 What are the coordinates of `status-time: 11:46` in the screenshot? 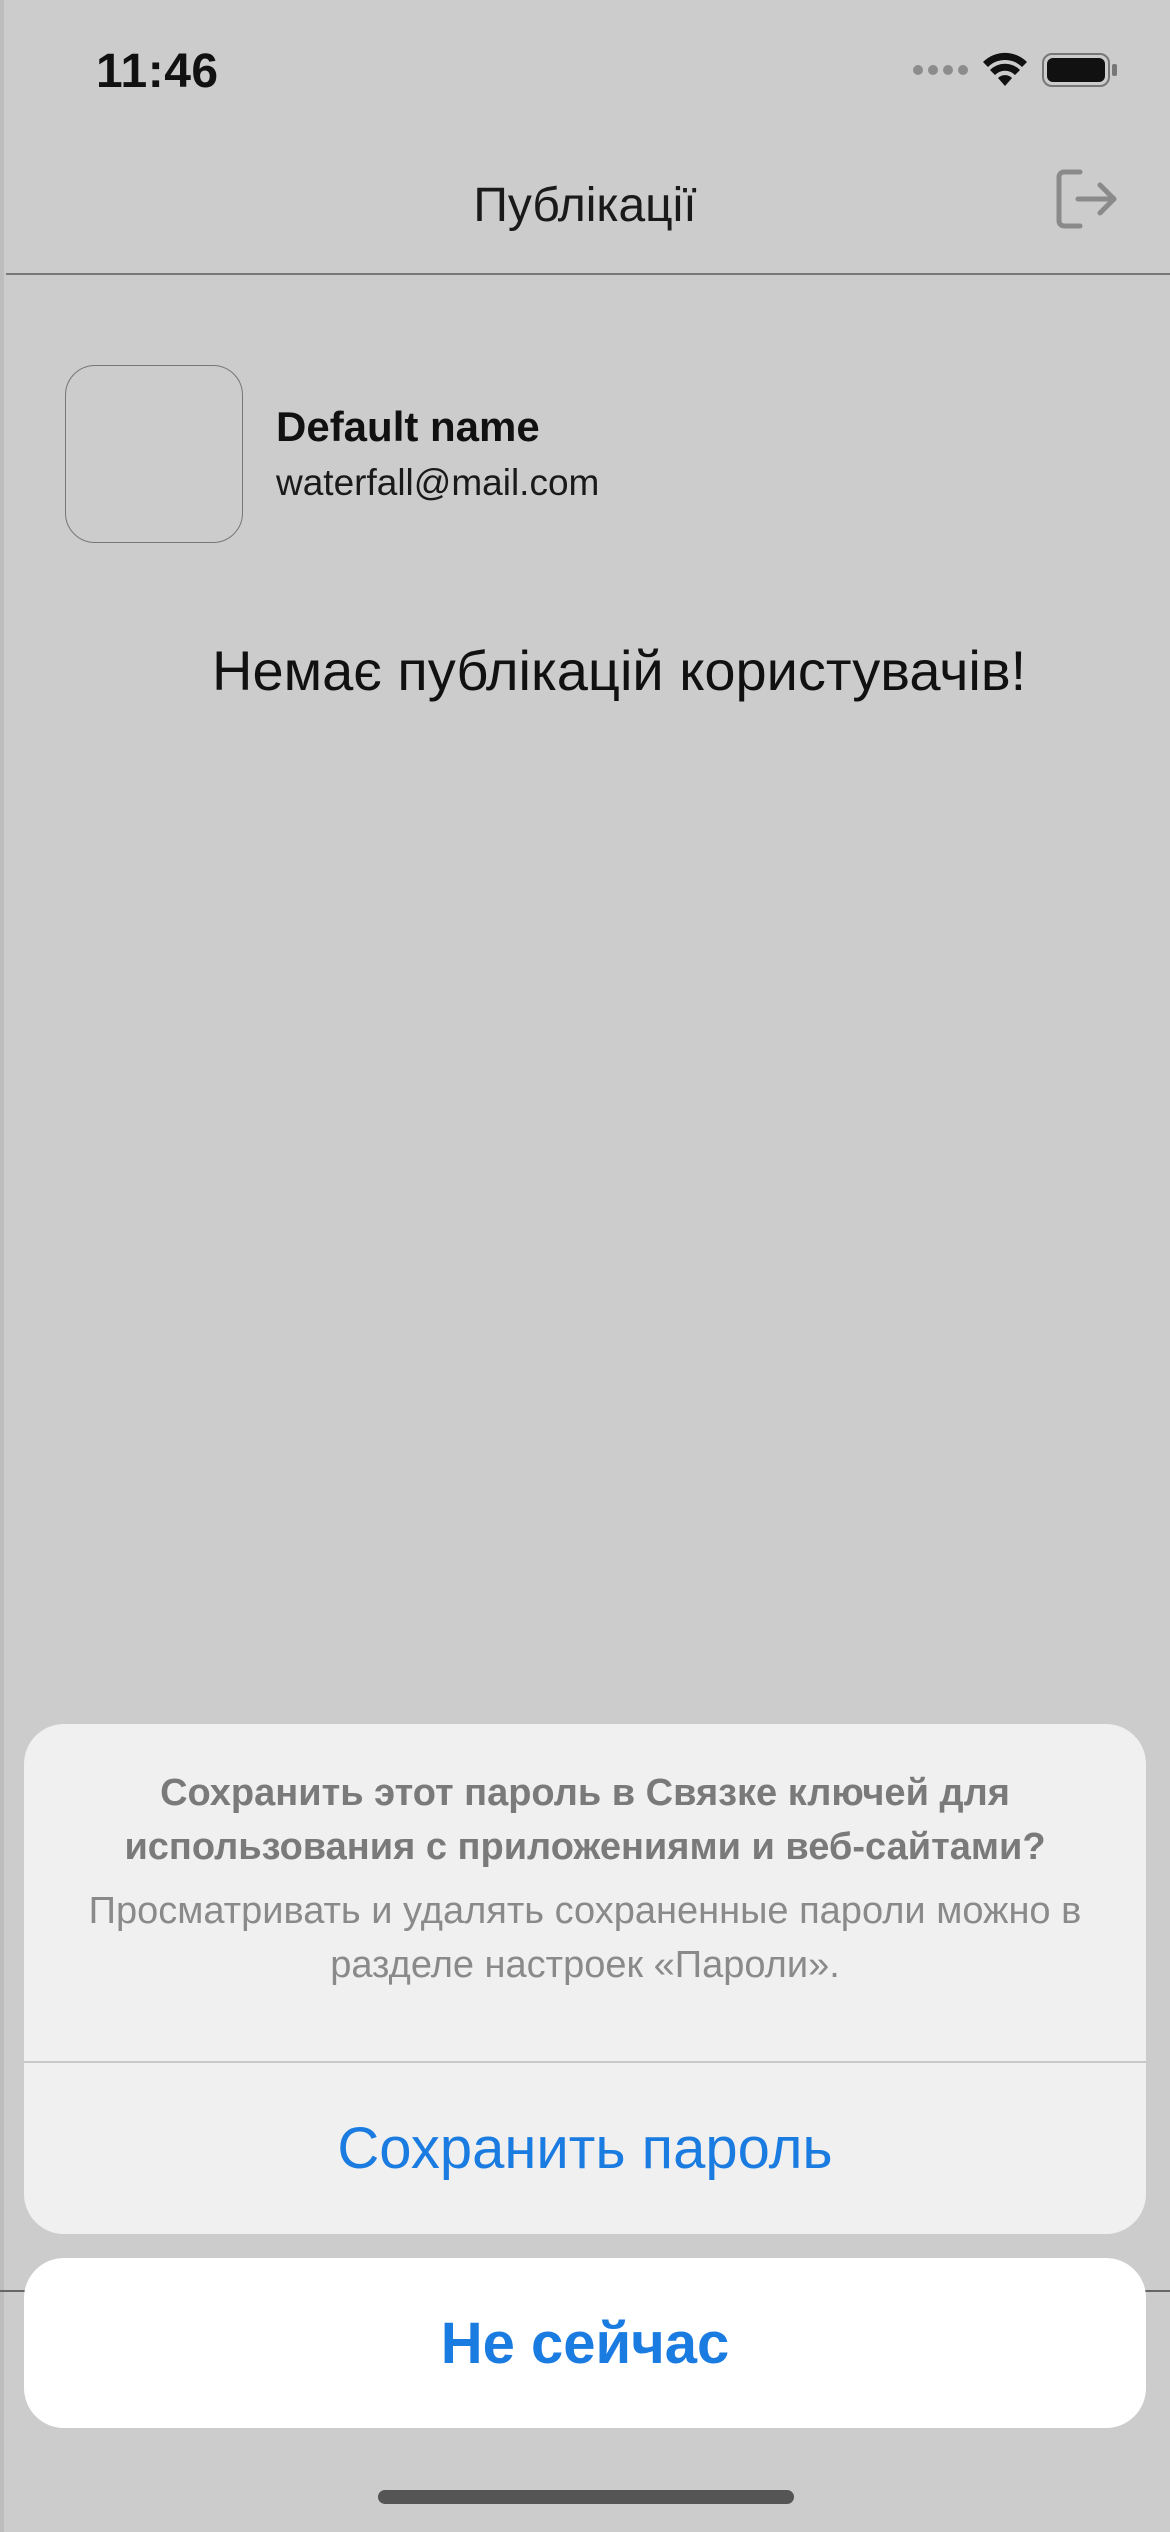 It's located at (157, 71).